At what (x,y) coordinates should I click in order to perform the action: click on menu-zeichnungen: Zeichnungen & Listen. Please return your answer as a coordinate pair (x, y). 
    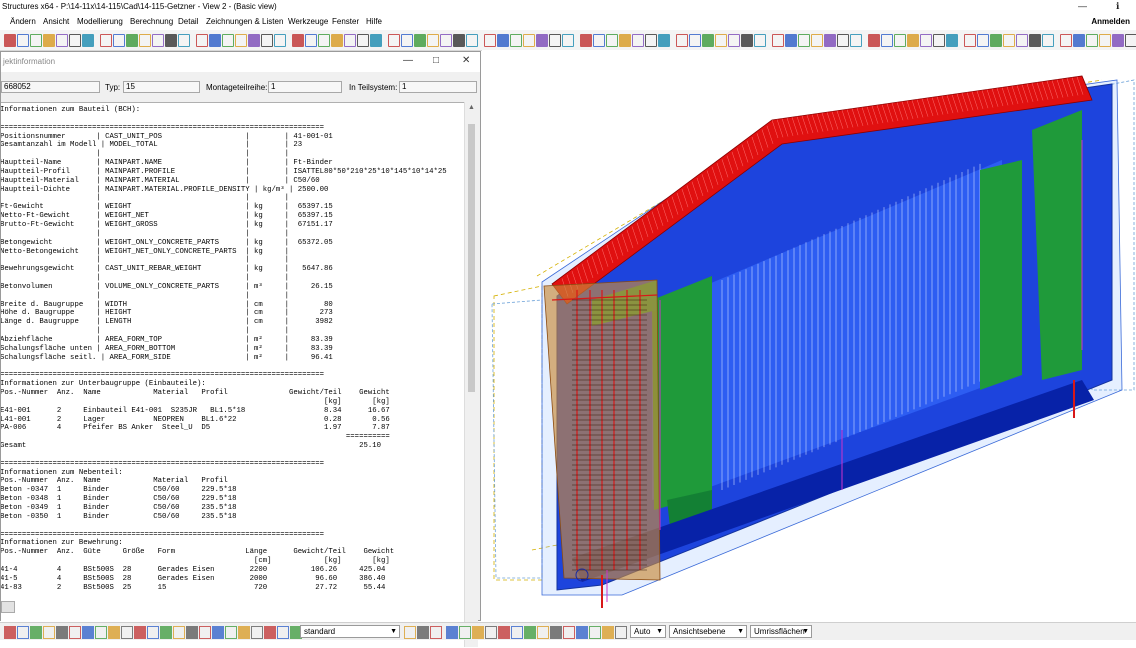
    Looking at the image, I should click on (244, 21).